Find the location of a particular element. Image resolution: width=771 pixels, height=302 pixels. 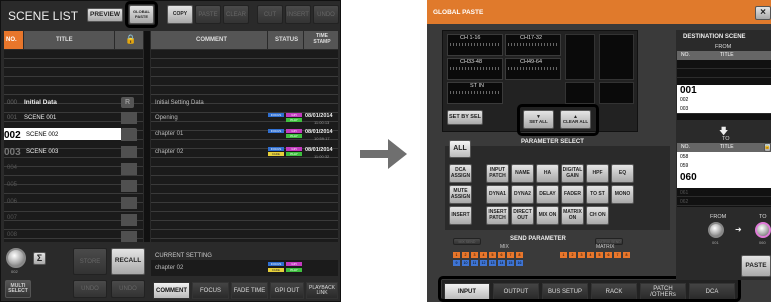

scene-time: 11:00:13 is located at coordinates (322, 122).